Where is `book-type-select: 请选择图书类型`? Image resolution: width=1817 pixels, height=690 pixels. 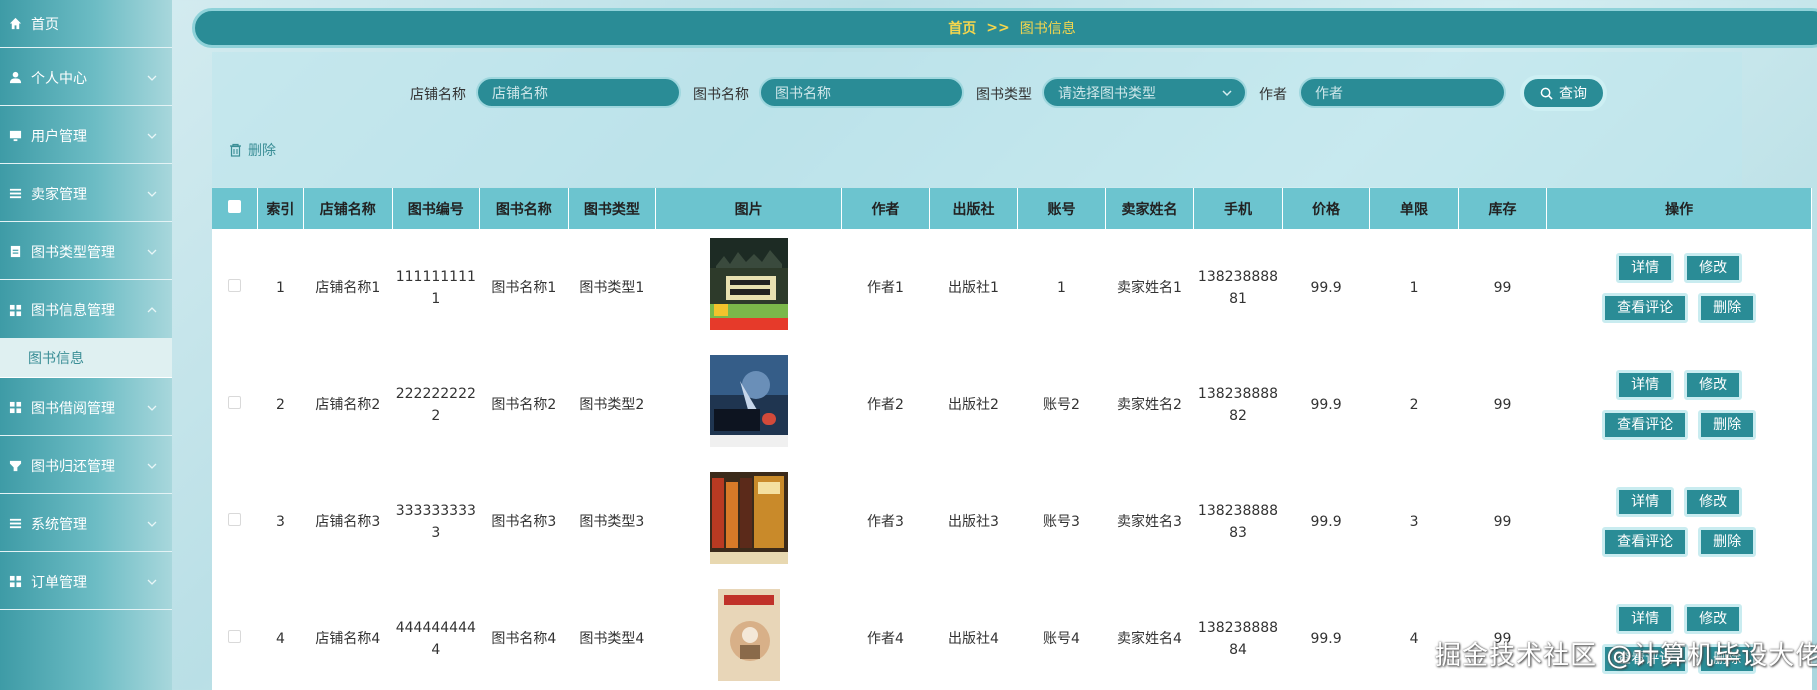
book-type-select: 请选择图书类型 is located at coordinates (1144, 92).